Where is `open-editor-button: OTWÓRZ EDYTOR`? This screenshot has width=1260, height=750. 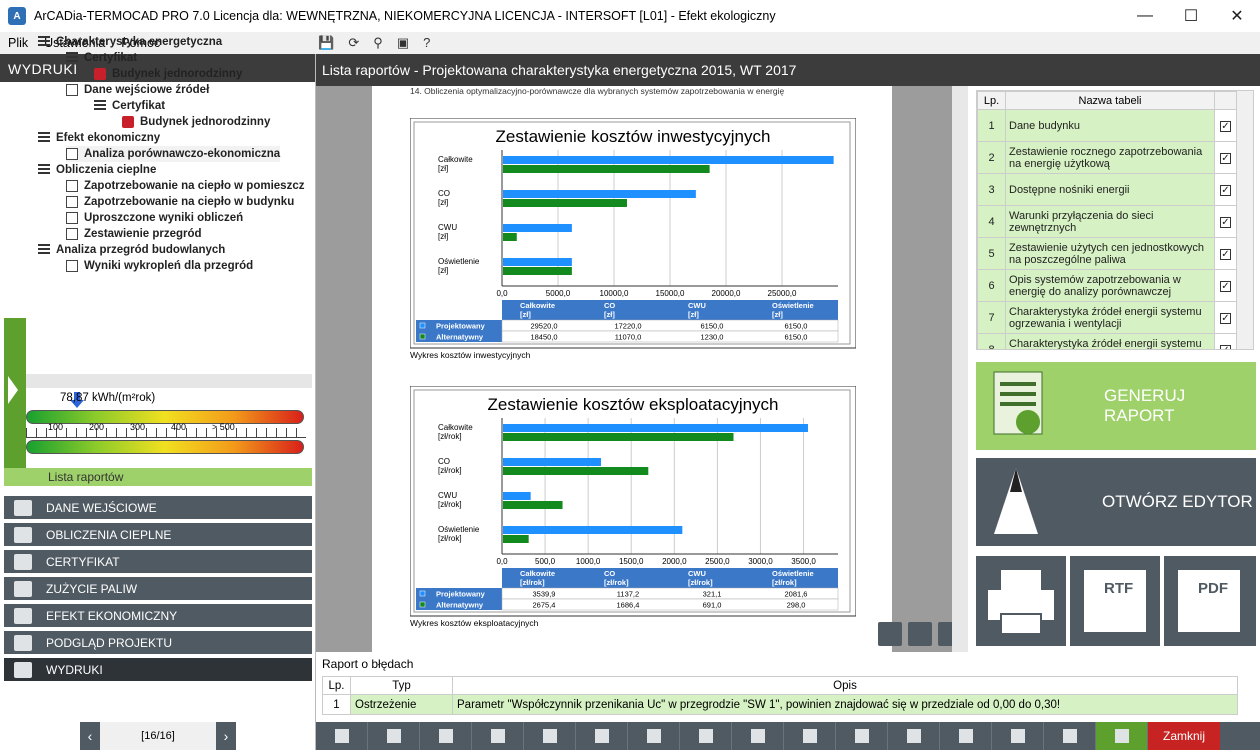 open-editor-button: OTWÓRZ EDYTOR is located at coordinates (1116, 502).